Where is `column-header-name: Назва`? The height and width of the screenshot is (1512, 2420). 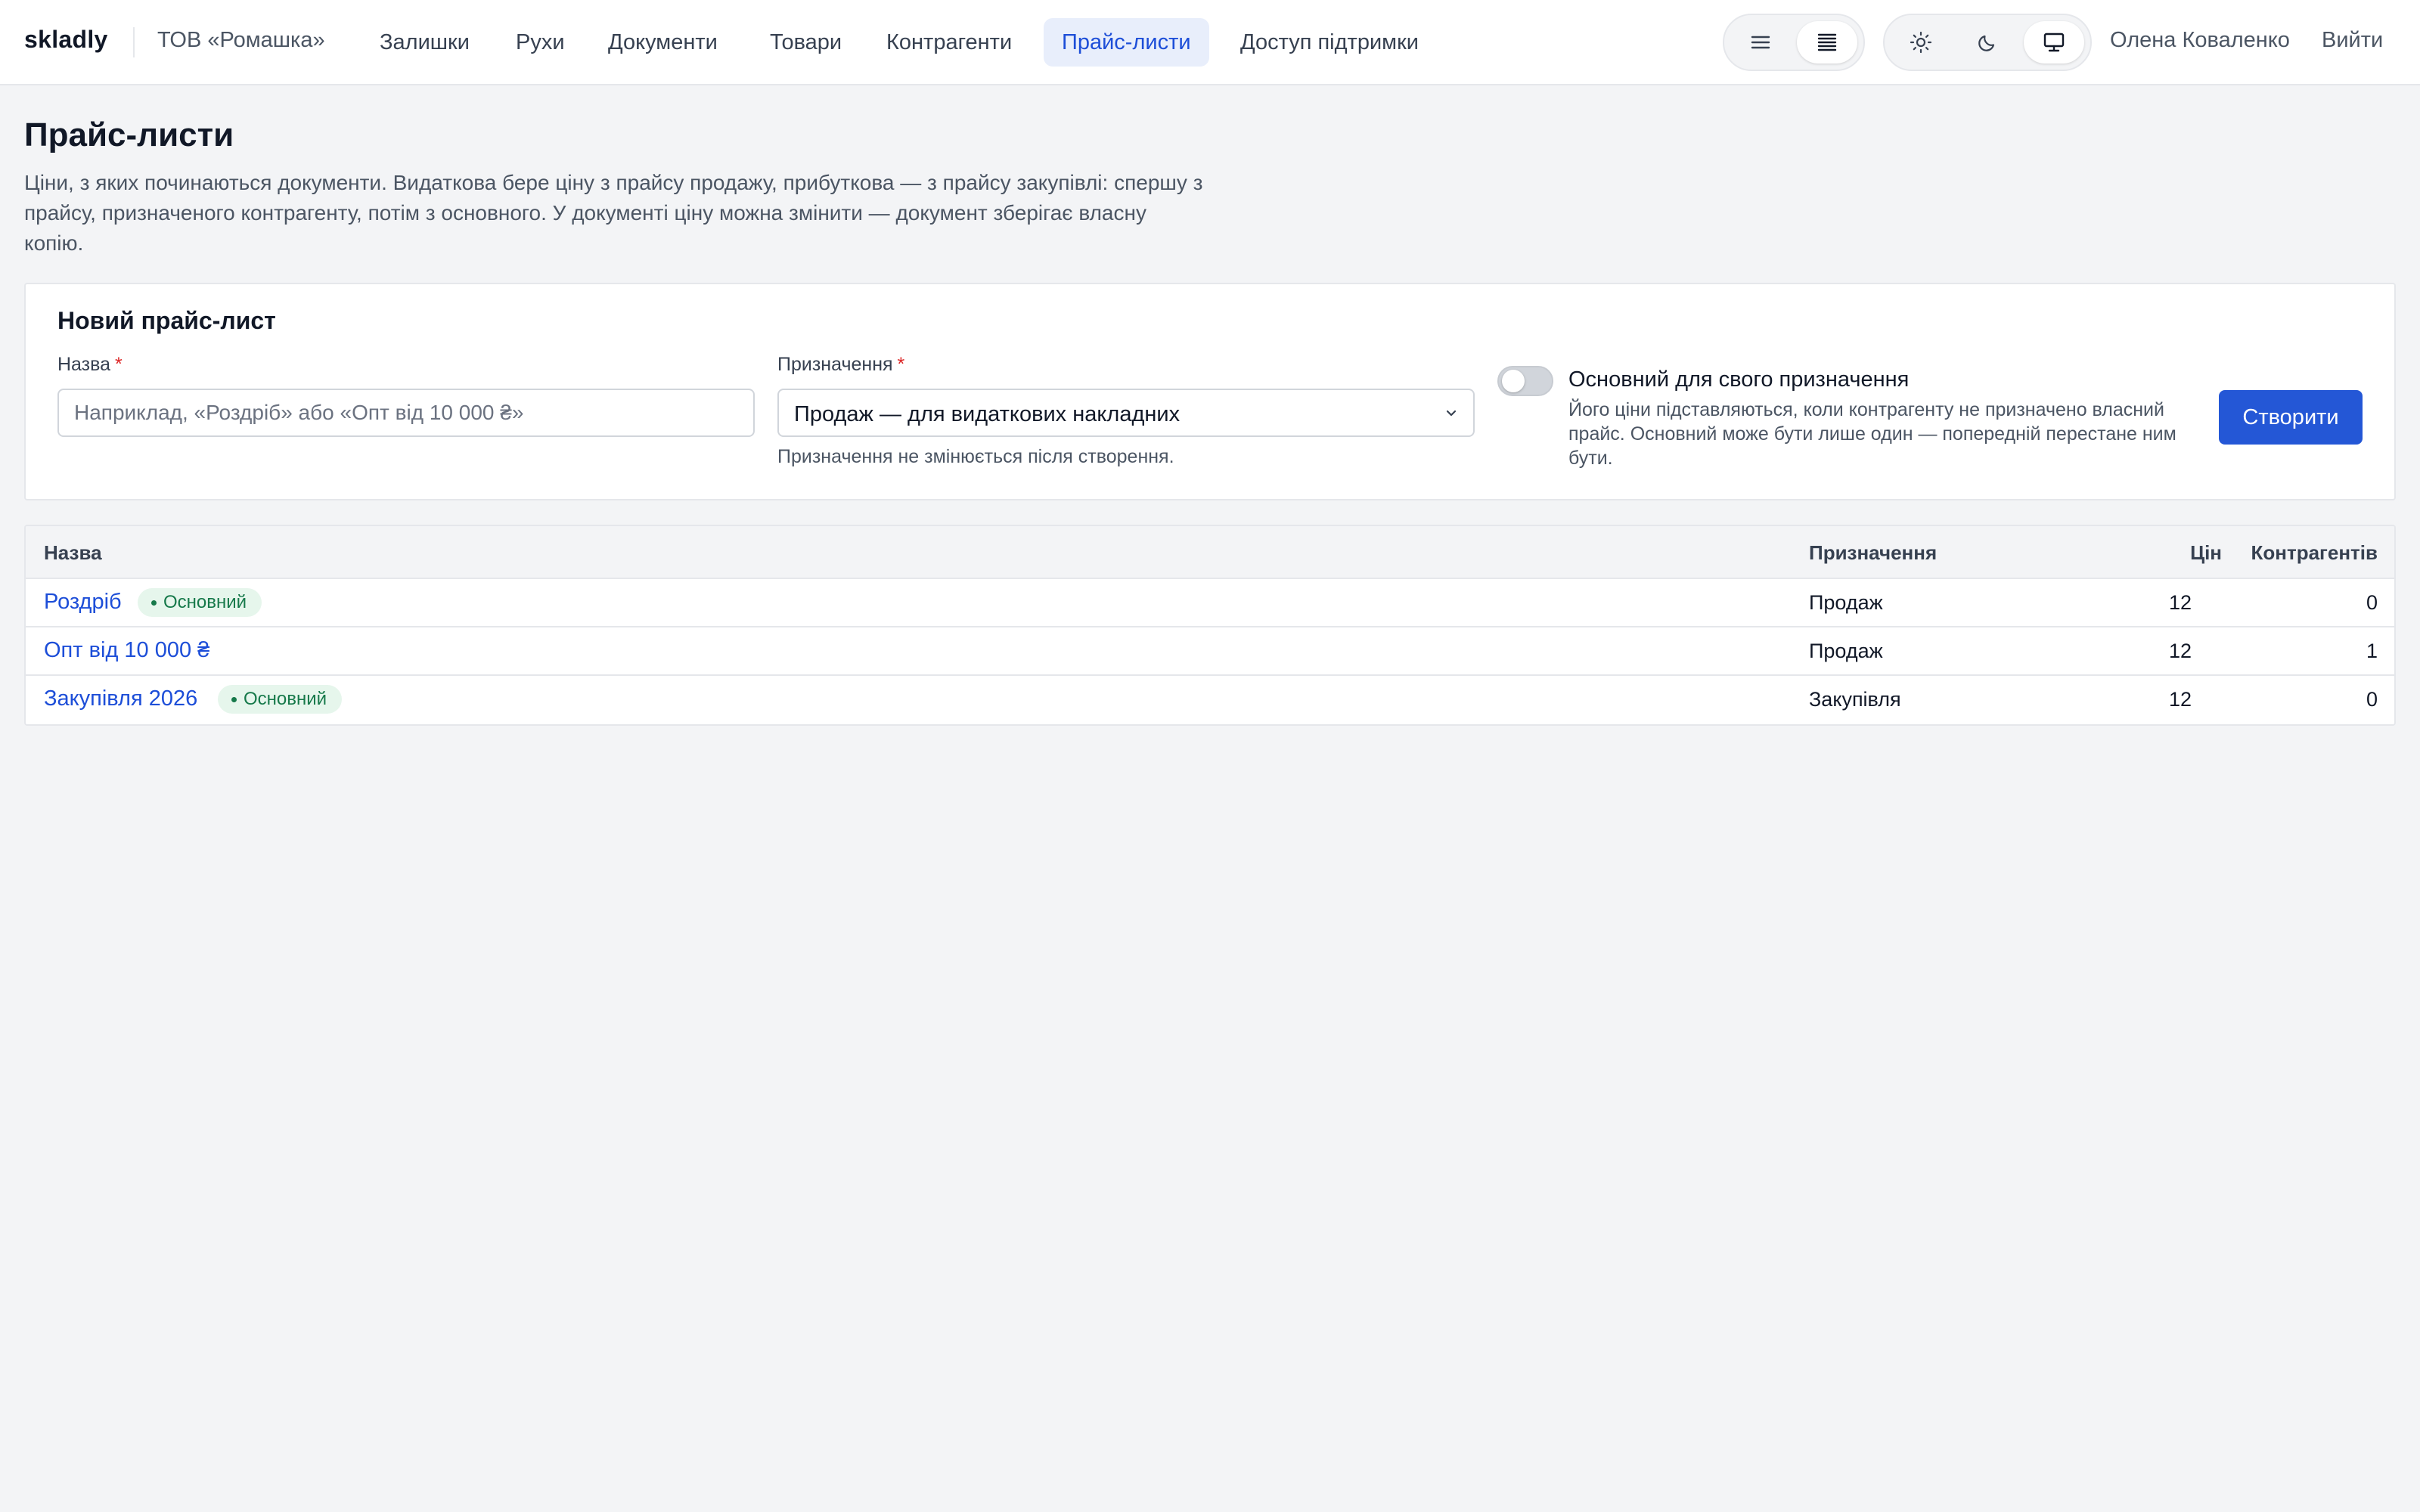 column-header-name: Назва is located at coordinates (73, 553).